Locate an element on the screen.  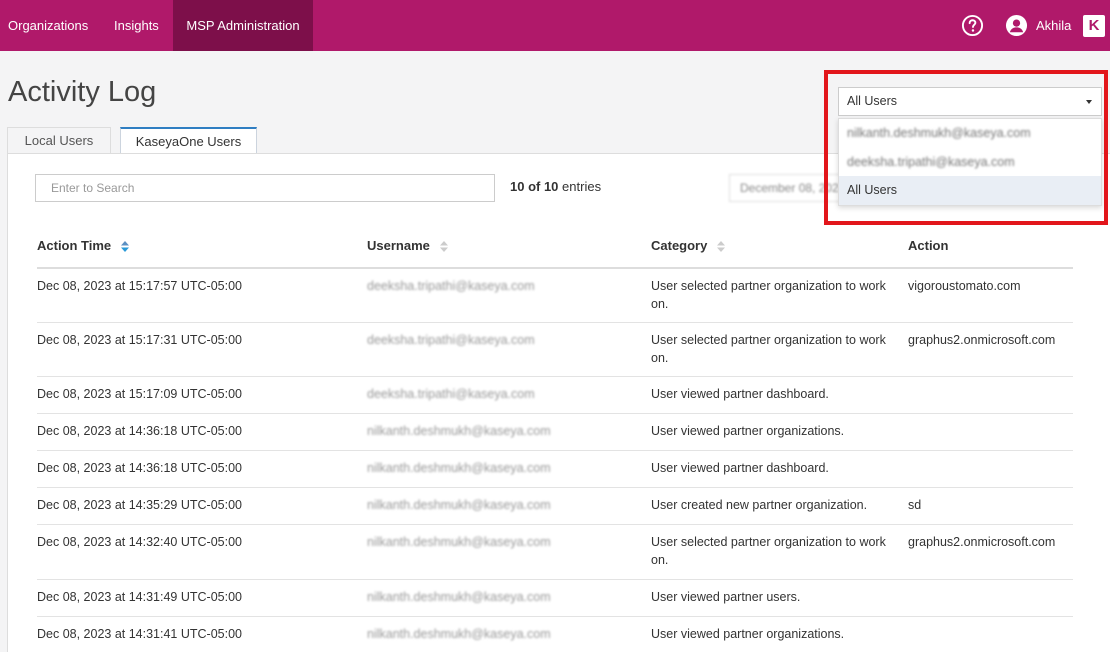
header-action-label: Action is located at coordinates (928, 245).